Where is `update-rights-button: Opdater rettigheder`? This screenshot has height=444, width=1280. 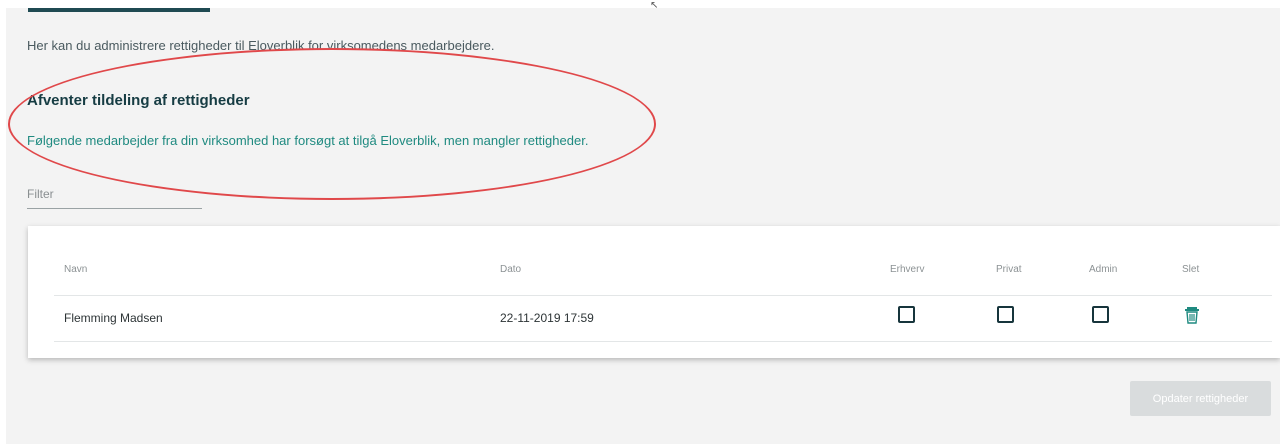 update-rights-button: Opdater rettigheder is located at coordinates (1200, 398).